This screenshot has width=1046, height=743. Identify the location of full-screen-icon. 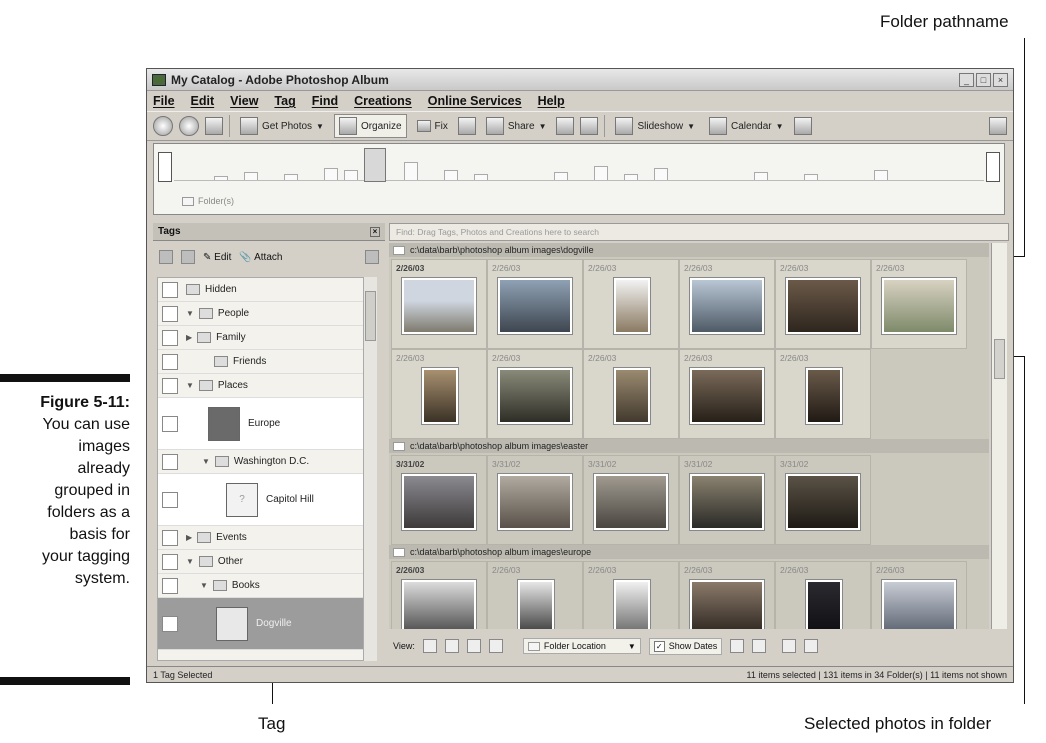
(998, 126).